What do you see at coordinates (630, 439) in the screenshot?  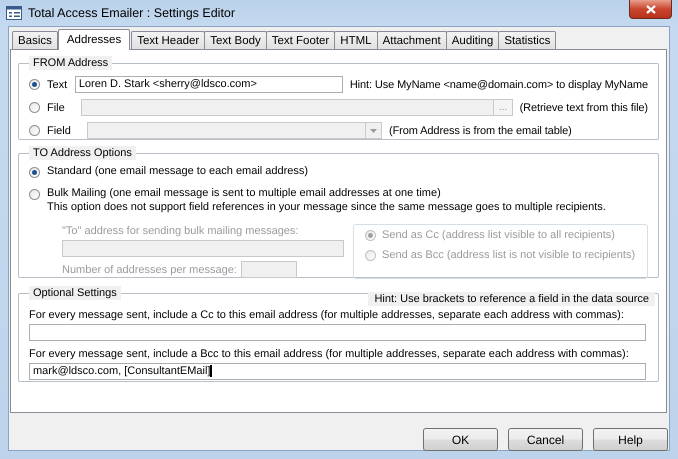 I see `dialog-button: Help` at bounding box center [630, 439].